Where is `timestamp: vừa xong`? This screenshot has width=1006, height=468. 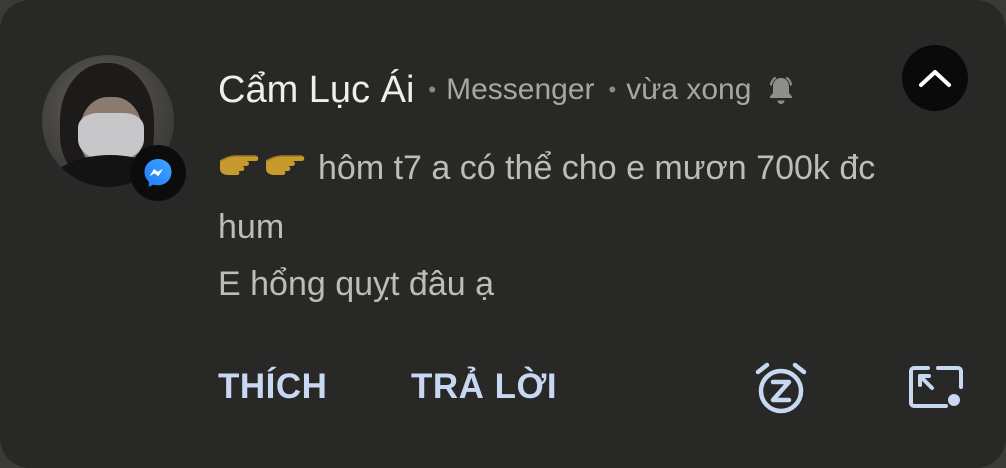
timestamp: vừa xong is located at coordinates (689, 89).